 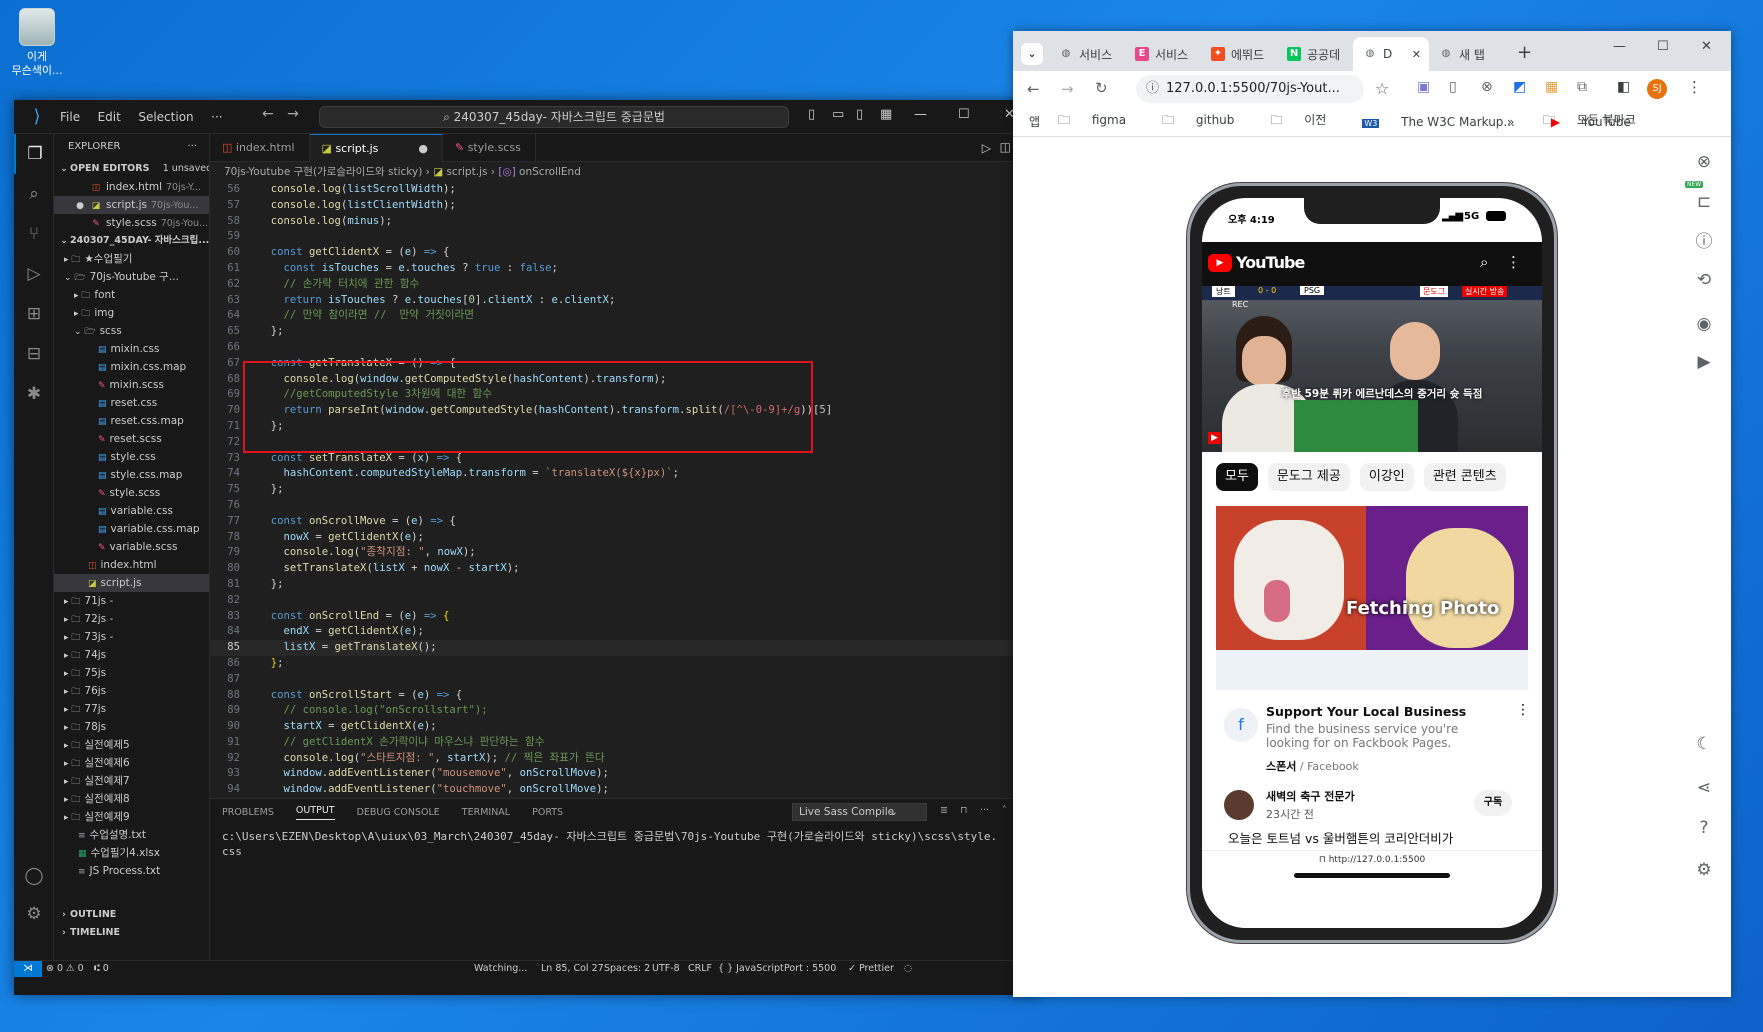 What do you see at coordinates (70, 117) in the screenshot?
I see `menu-file: File` at bounding box center [70, 117].